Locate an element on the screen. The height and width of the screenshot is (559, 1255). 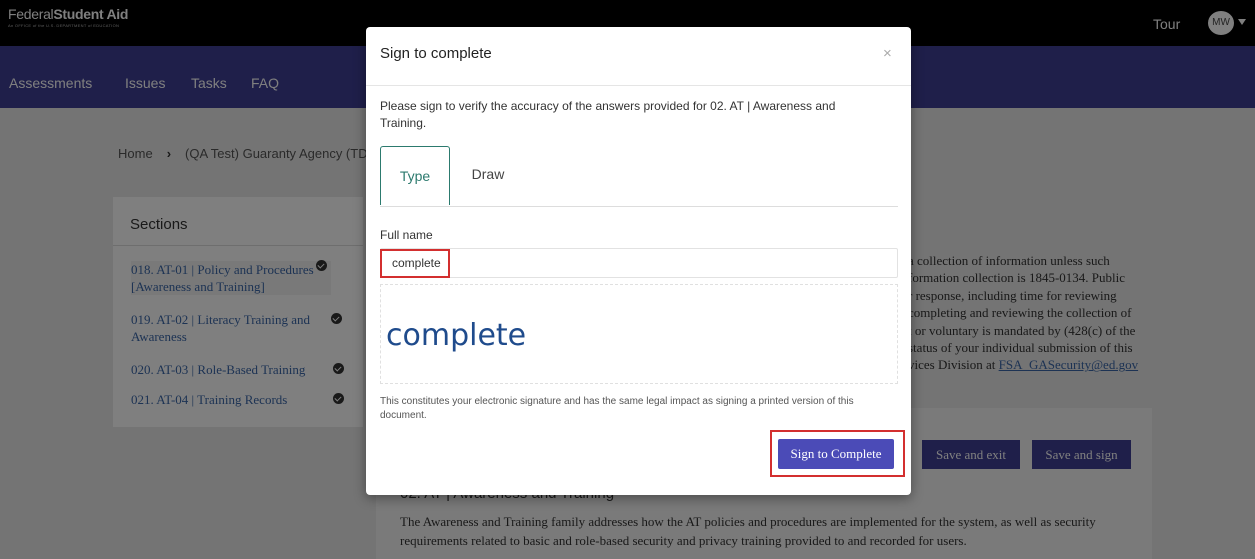
fullname-label: Full name is located at coordinates (406, 235).